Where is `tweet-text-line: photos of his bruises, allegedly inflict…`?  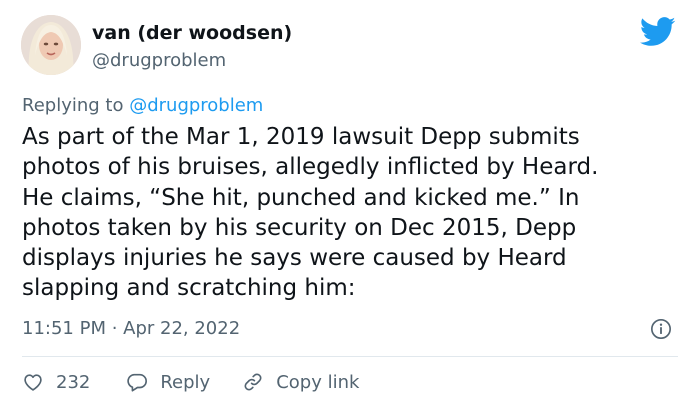 tweet-text-line: photos of his bruises, allegedly inflict… is located at coordinates (310, 167).